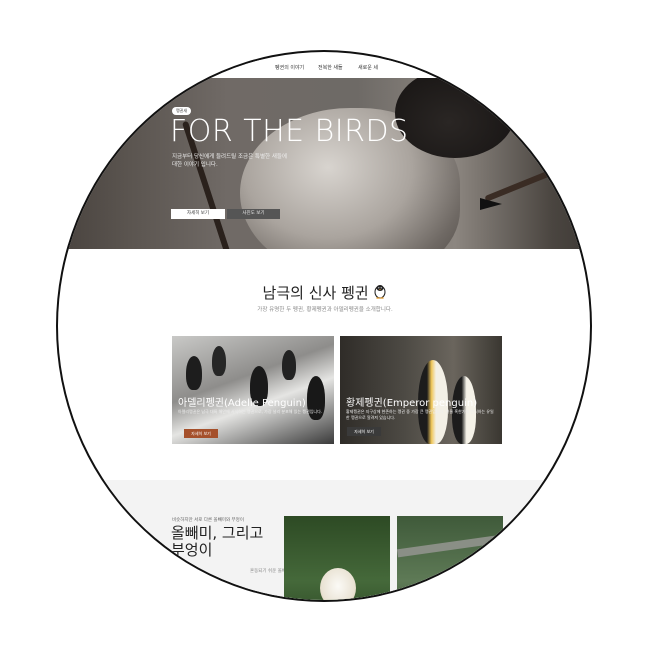 This screenshot has height=650, width=650. I want to click on adelie-card-title: 아델리펭귄(Adelie Penguin), so click(242, 403).